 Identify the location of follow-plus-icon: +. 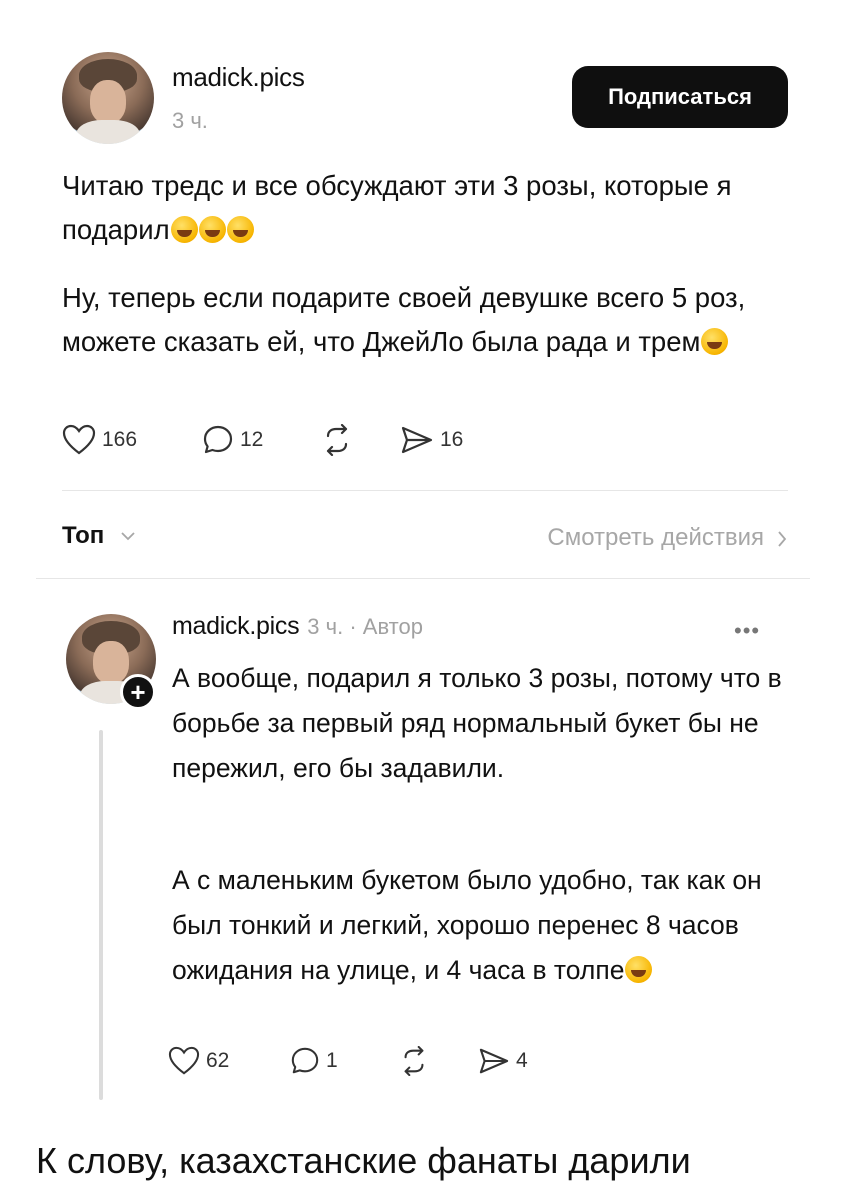
(138, 692).